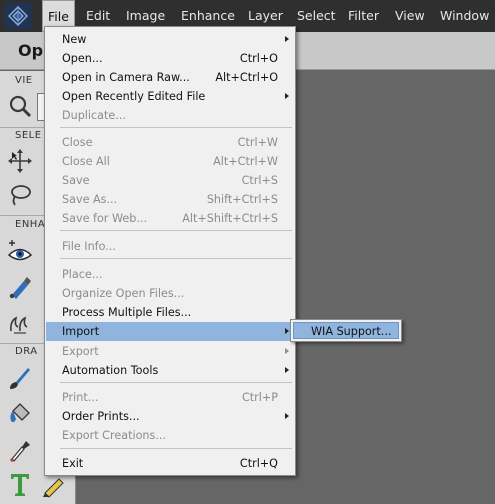  Describe the element at coordinates (259, 397) in the screenshot. I see `menu-item-shortcut: Ctrl+P` at that location.